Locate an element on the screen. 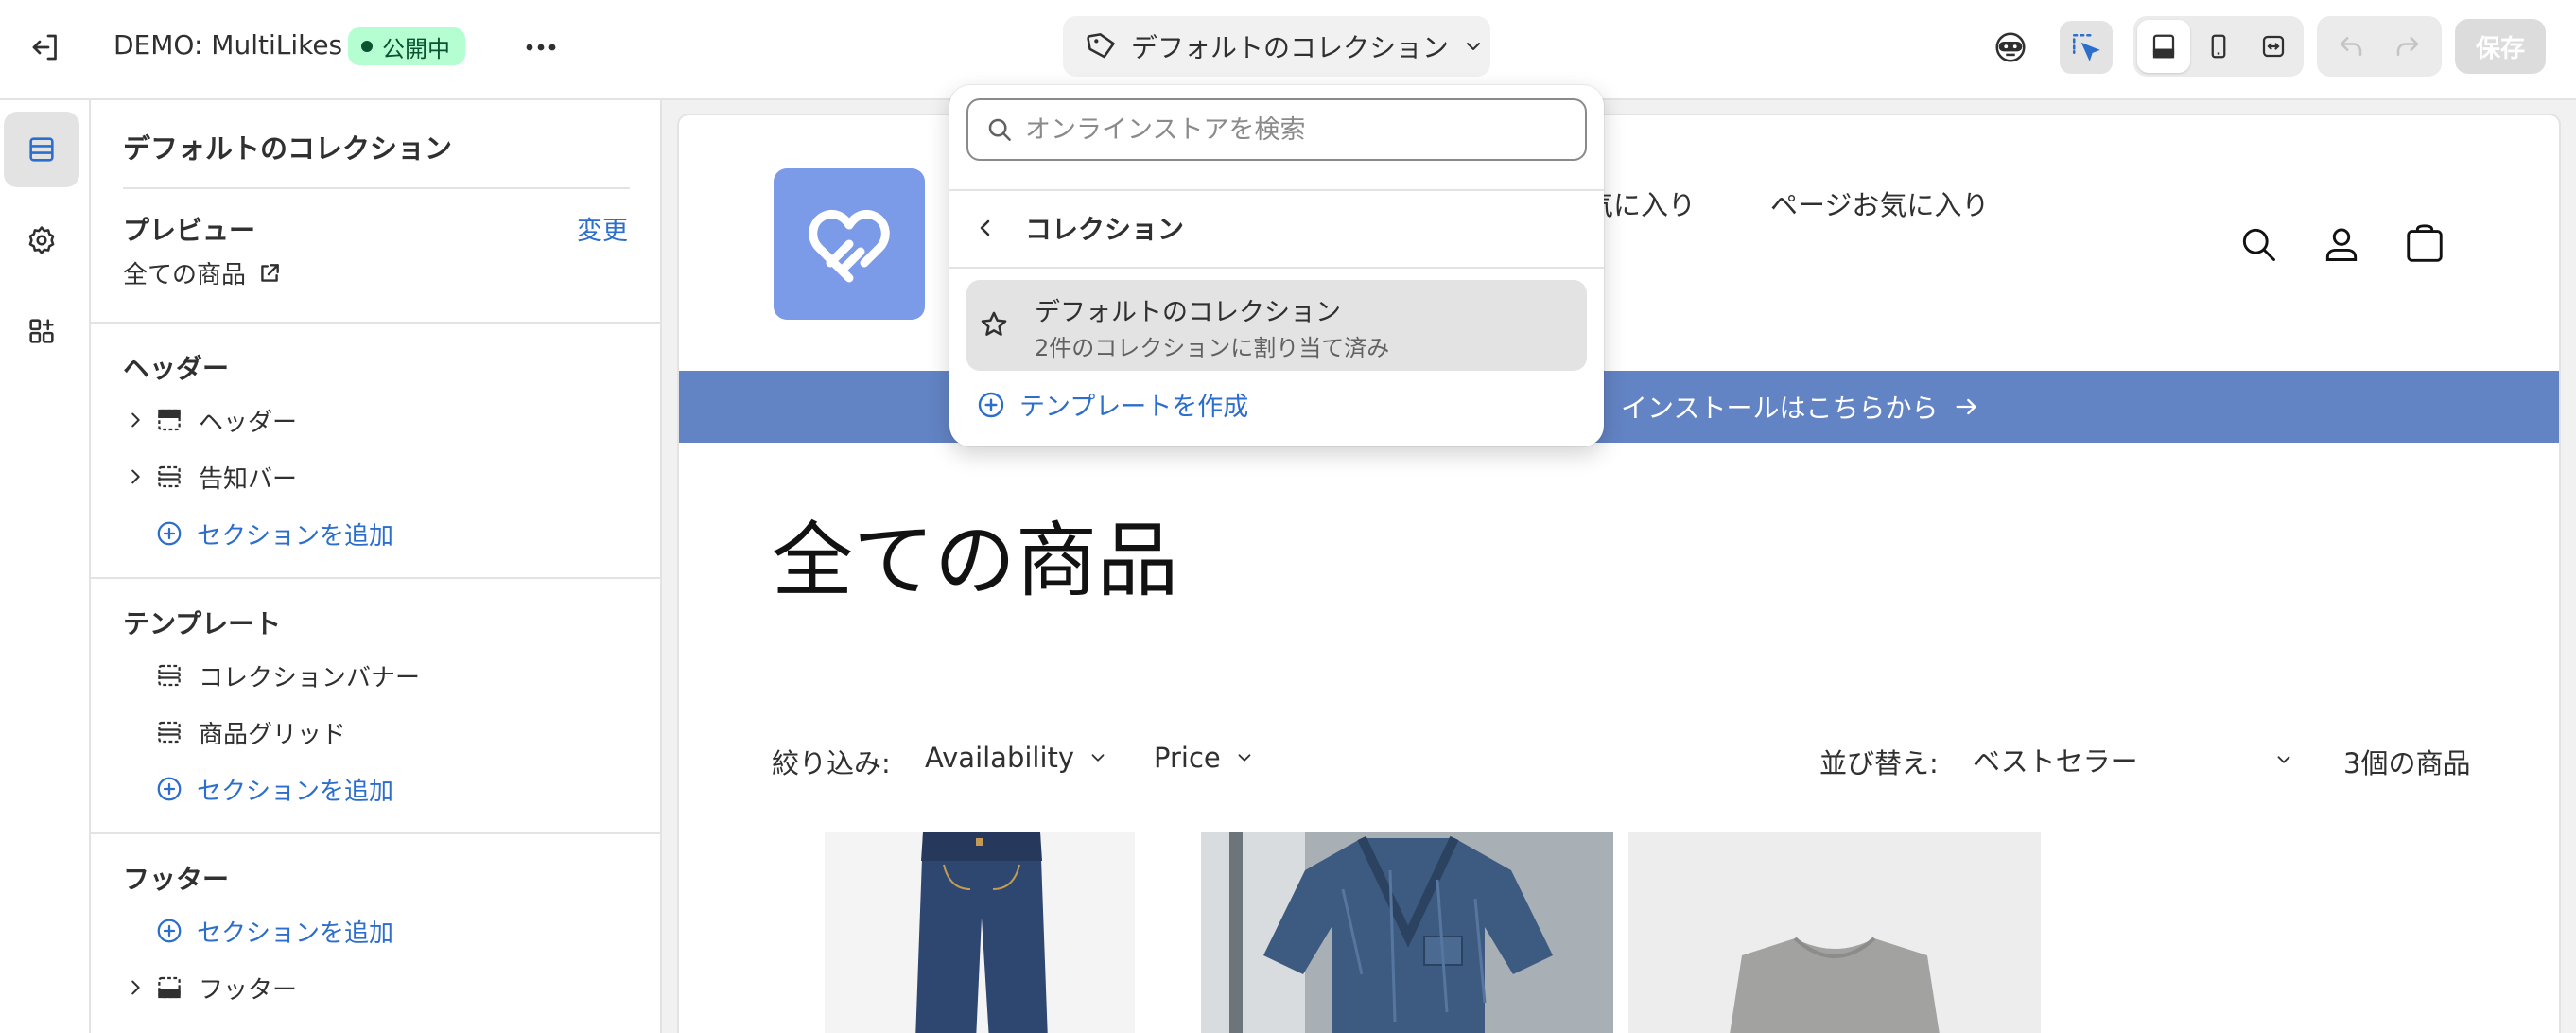 Image resolution: width=2576 pixels, height=1033 pixels. sections-icon is located at coordinates (42, 149).